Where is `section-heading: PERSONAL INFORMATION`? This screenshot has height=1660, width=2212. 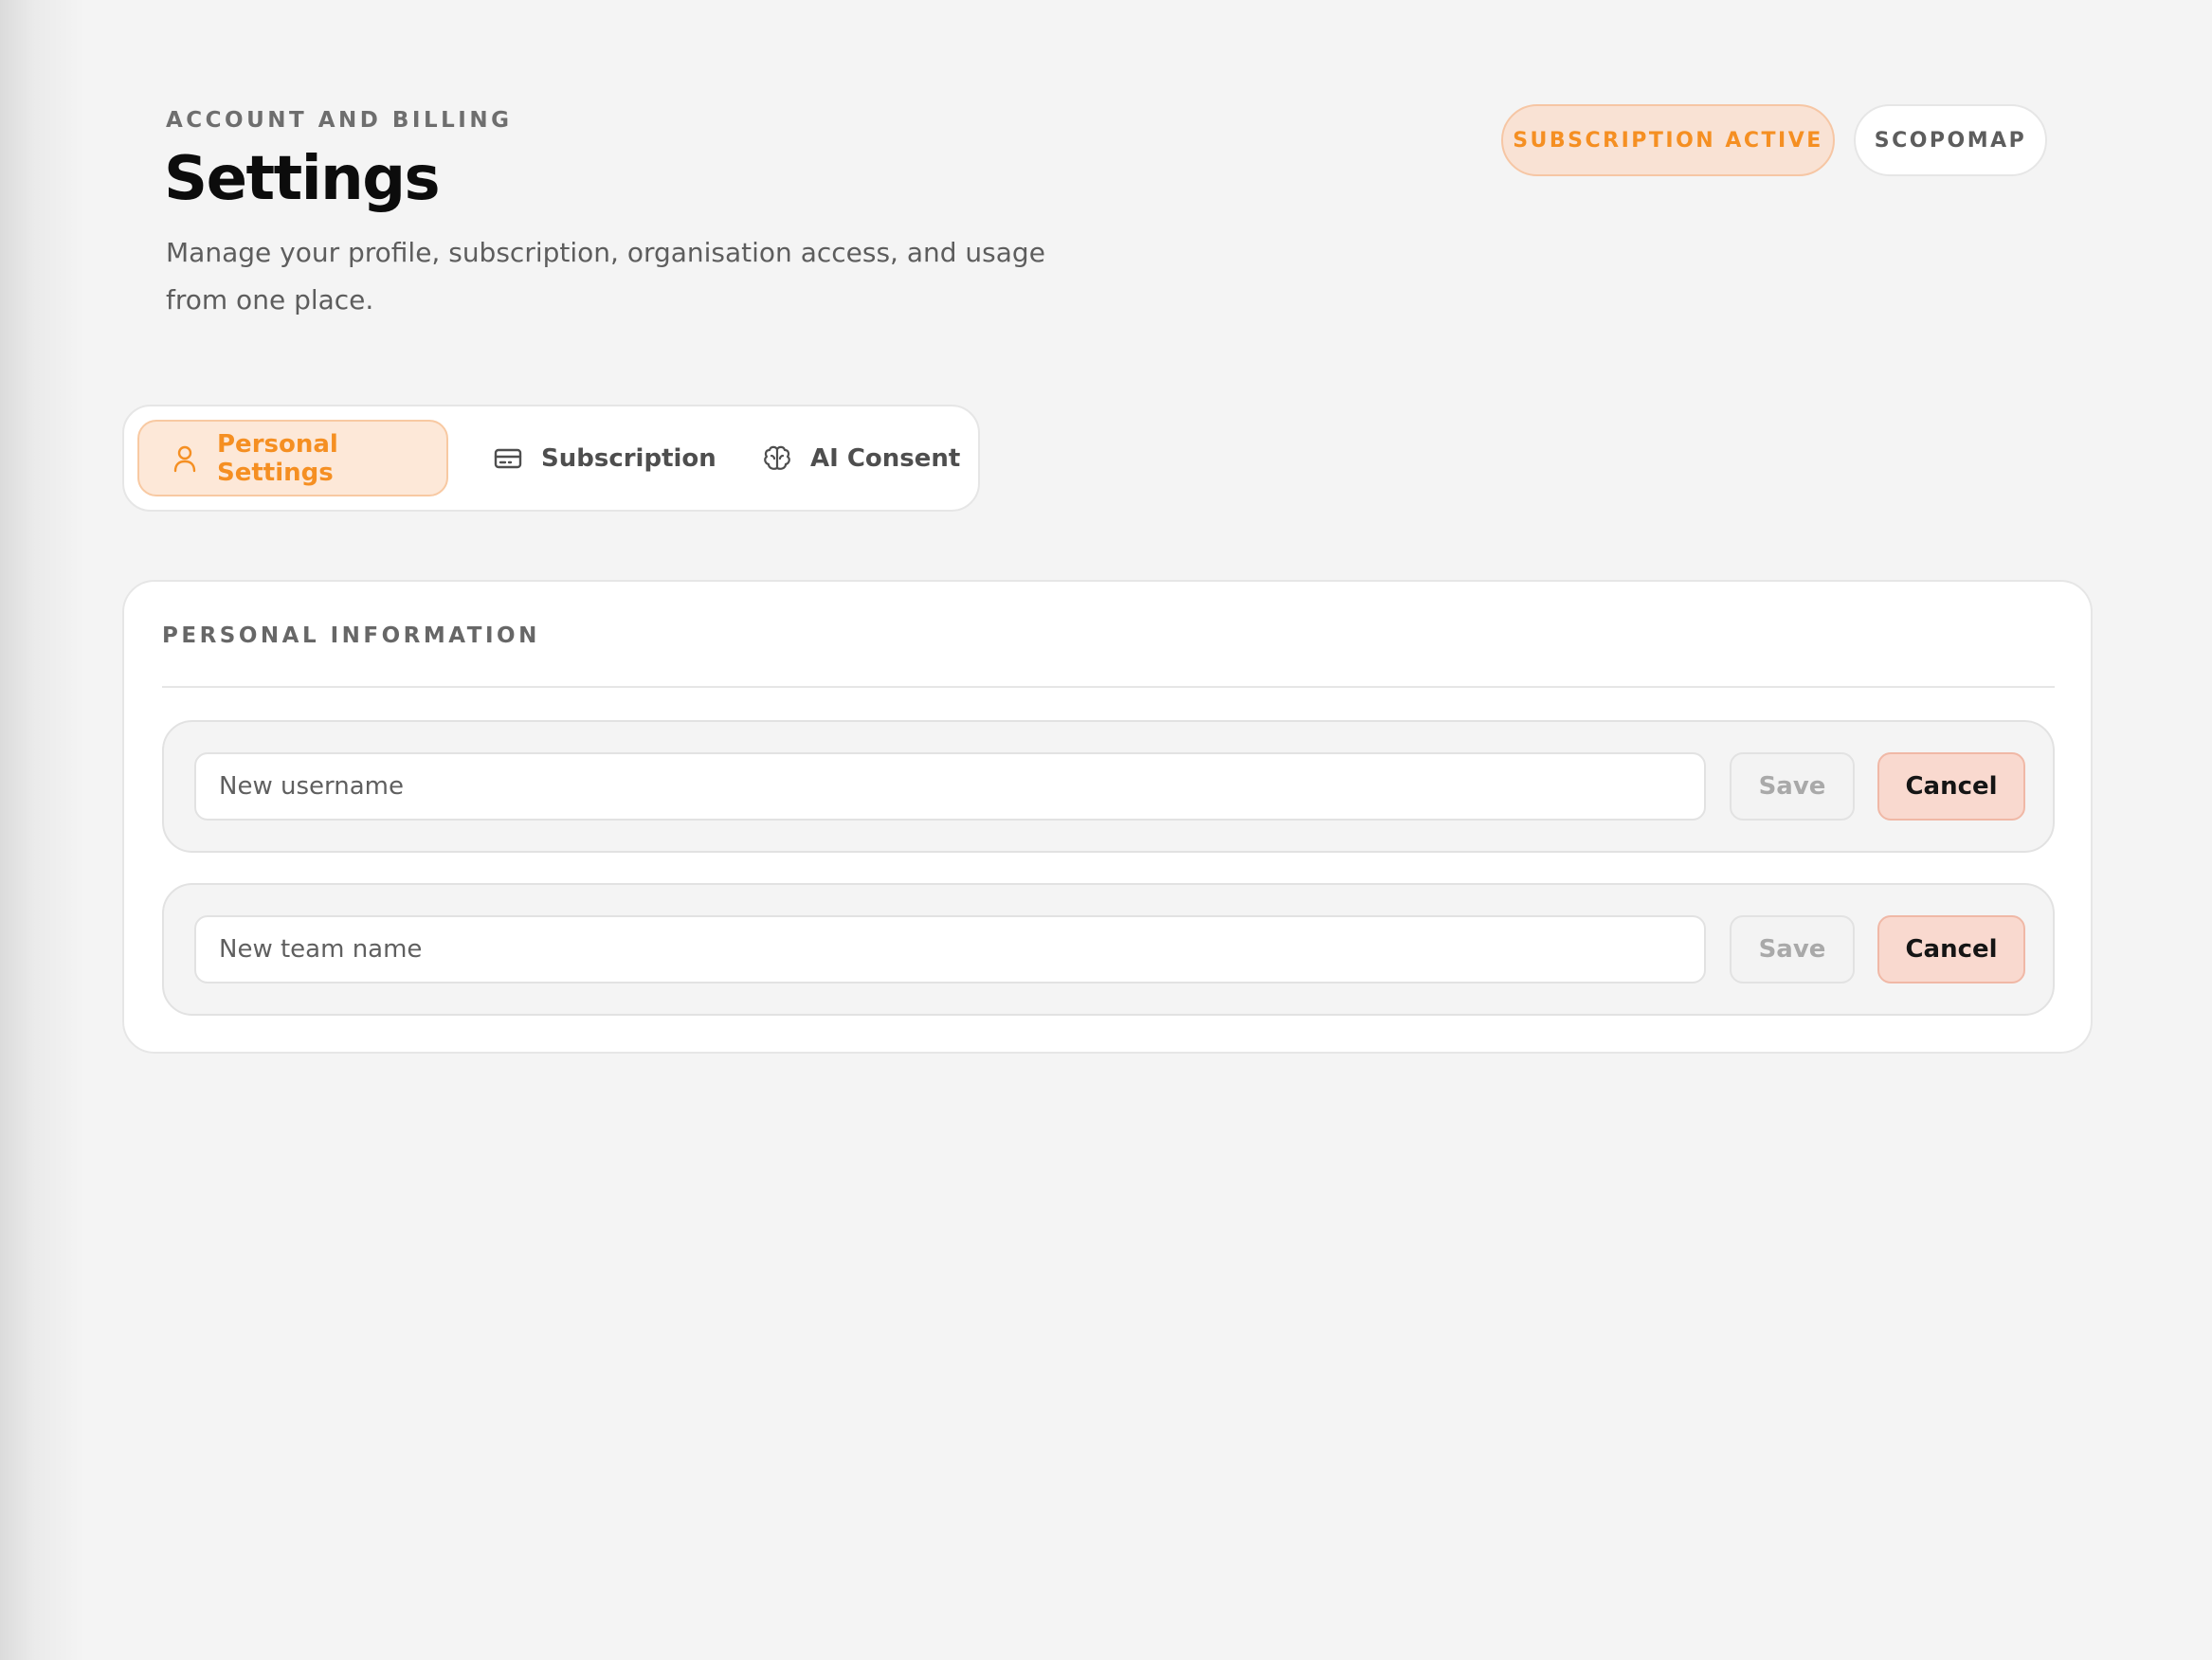 section-heading: PERSONAL INFORMATION is located at coordinates (351, 635).